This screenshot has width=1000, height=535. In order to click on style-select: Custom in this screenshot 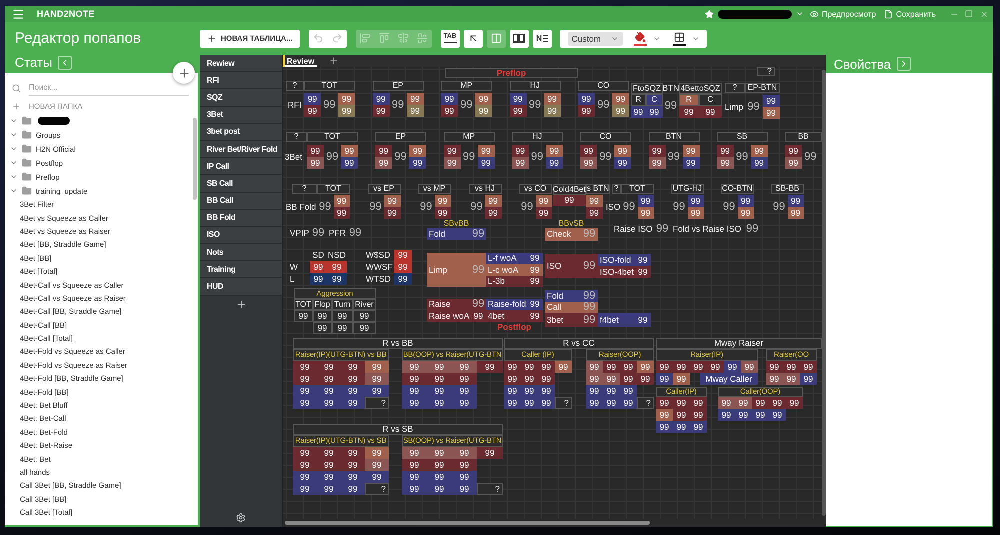, I will do `click(596, 39)`.